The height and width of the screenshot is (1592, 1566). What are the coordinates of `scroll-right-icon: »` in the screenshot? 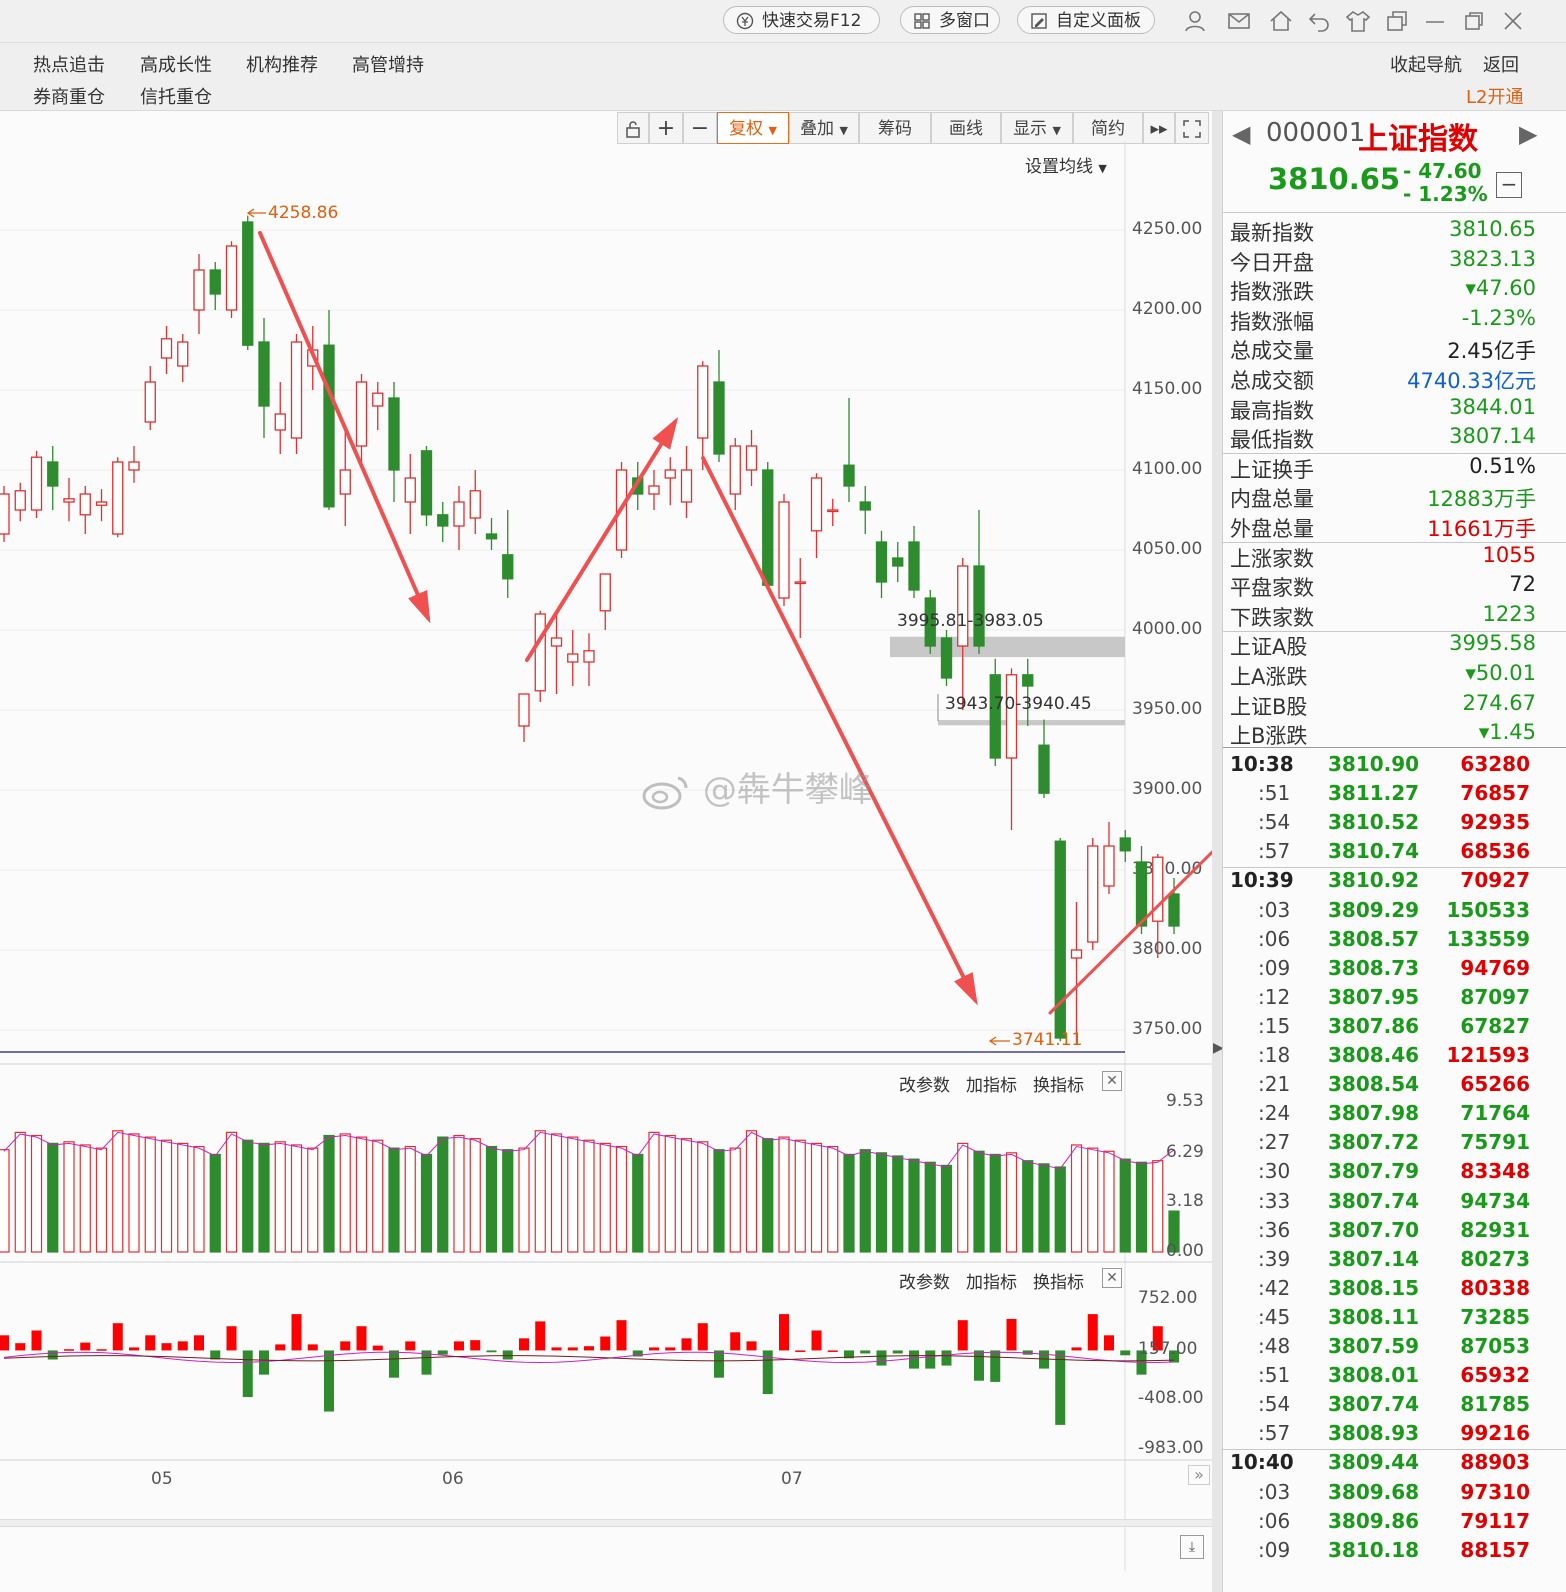 It's located at (1199, 1475).